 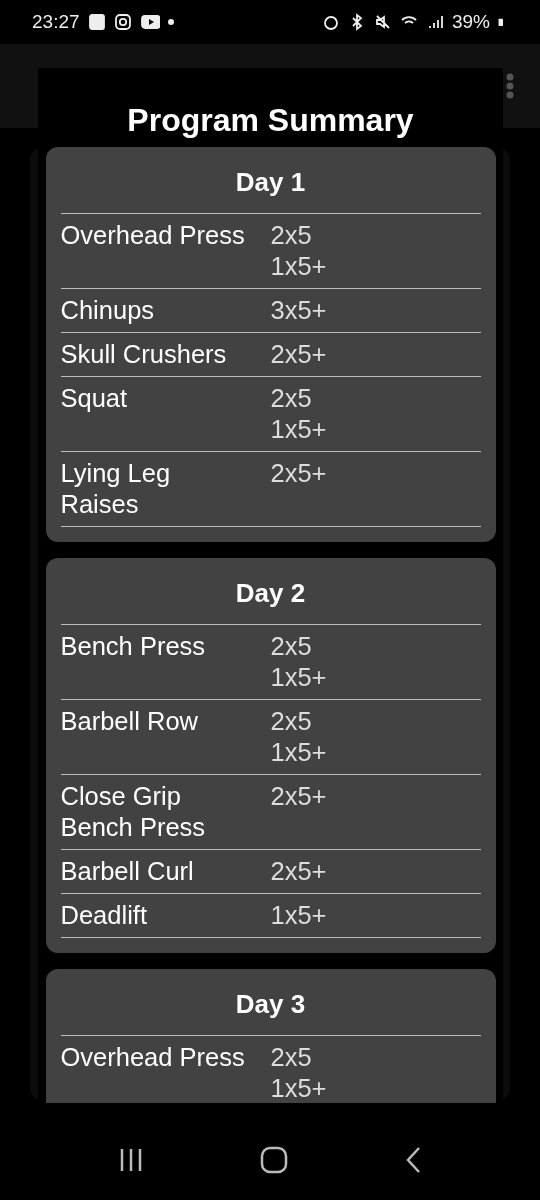 What do you see at coordinates (270, 600) in the screenshot?
I see `day-title: Day 2` at bounding box center [270, 600].